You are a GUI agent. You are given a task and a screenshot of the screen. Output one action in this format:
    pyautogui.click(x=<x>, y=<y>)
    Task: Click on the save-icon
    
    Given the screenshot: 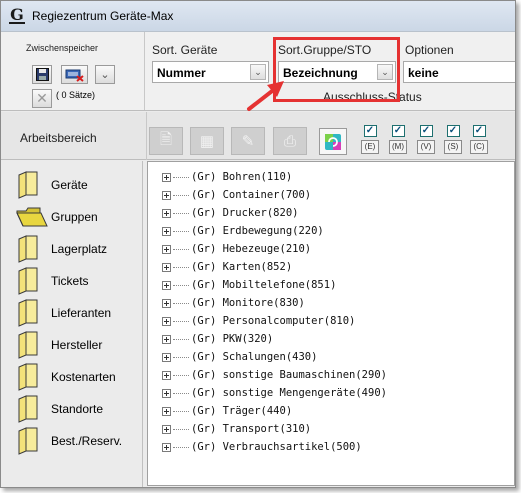 What is the action you would take?
    pyautogui.click(x=42, y=74)
    